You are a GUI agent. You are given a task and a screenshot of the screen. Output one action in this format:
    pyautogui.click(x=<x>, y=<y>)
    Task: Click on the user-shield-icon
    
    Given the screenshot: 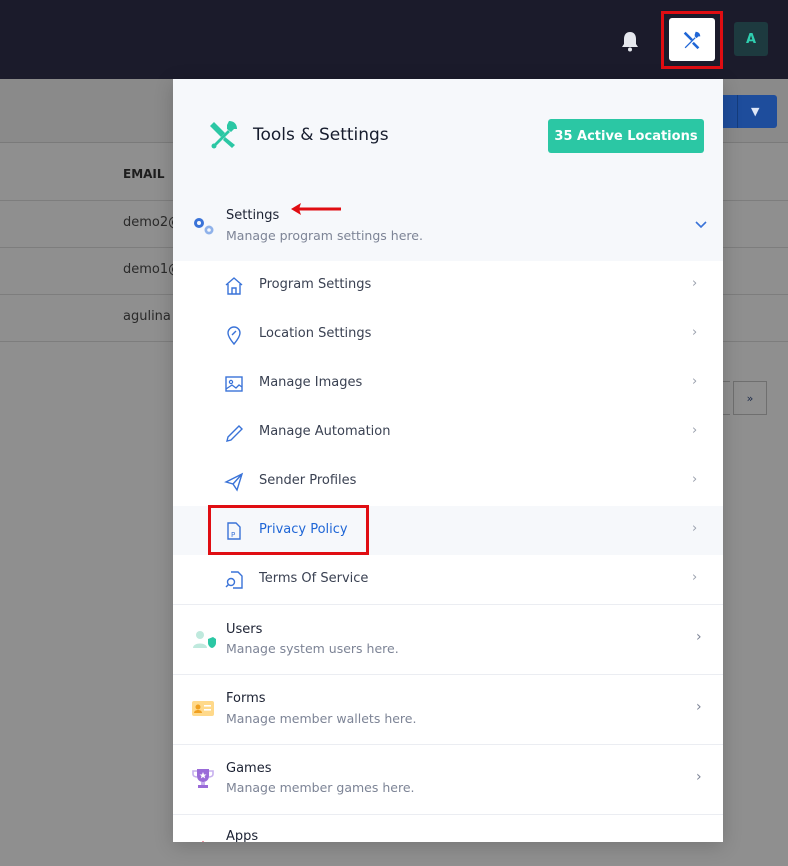 What is the action you would take?
    pyautogui.click(x=204, y=639)
    